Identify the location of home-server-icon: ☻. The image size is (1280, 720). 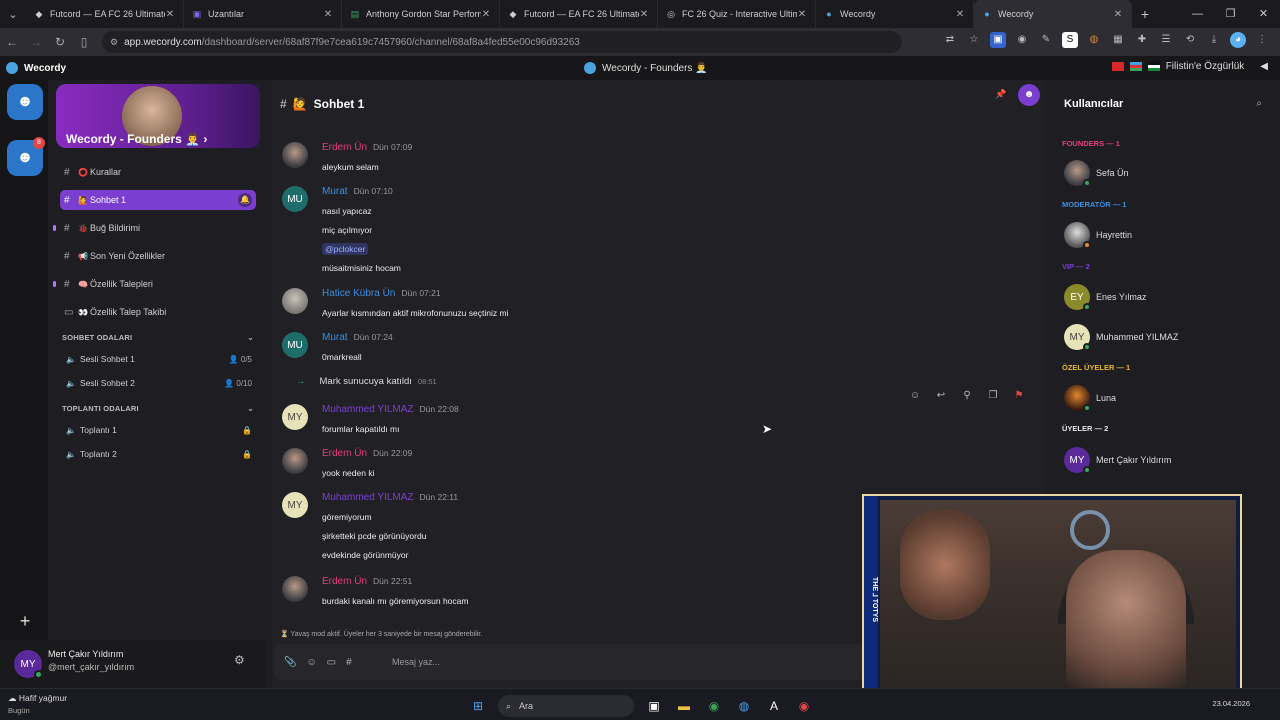
(25, 102).